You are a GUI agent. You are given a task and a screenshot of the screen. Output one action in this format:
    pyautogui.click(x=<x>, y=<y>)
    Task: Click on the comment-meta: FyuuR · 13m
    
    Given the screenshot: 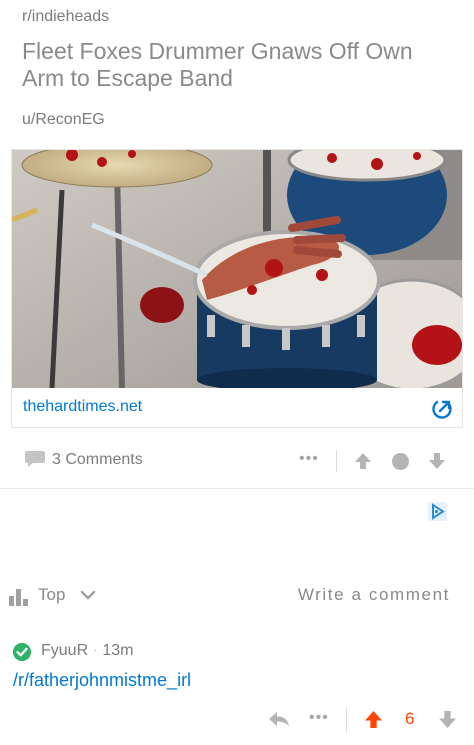 What is the action you would take?
    pyautogui.click(x=87, y=651)
    